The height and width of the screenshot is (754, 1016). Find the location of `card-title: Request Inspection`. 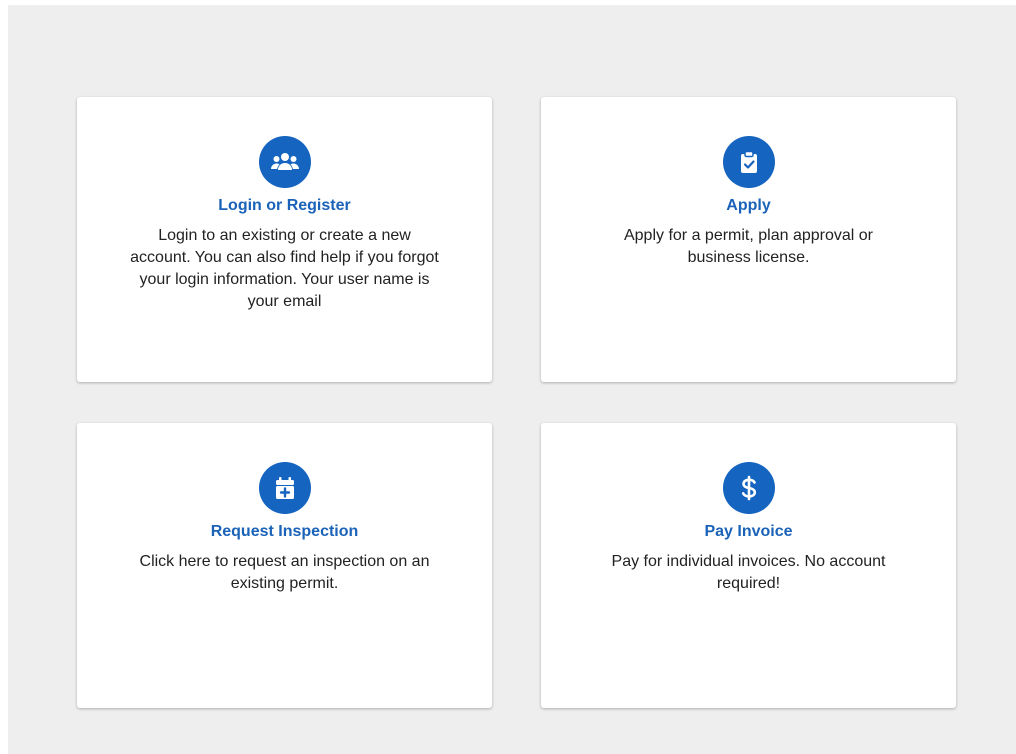

card-title: Request Inspection is located at coordinates (284, 532).